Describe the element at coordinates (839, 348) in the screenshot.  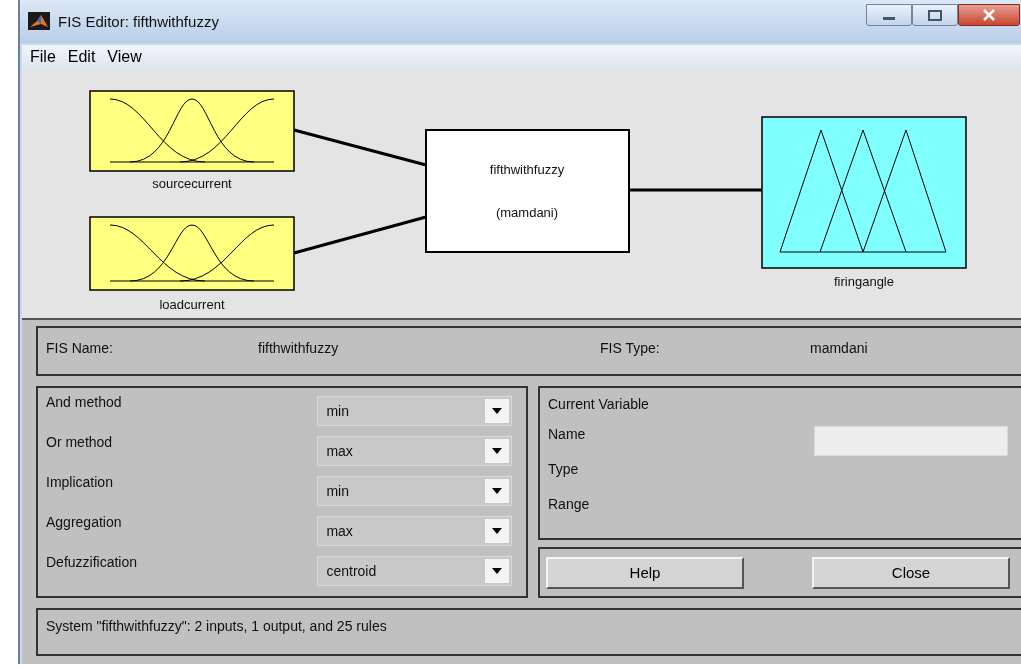
I see `fis-type-value: mamdani` at that location.